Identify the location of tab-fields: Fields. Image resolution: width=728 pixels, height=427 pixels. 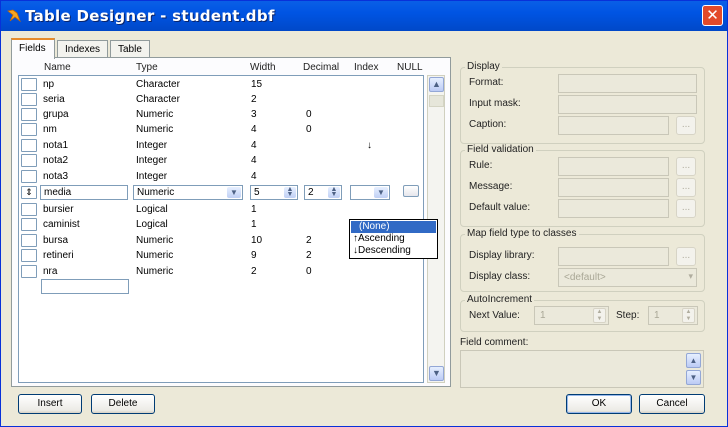
(33, 48).